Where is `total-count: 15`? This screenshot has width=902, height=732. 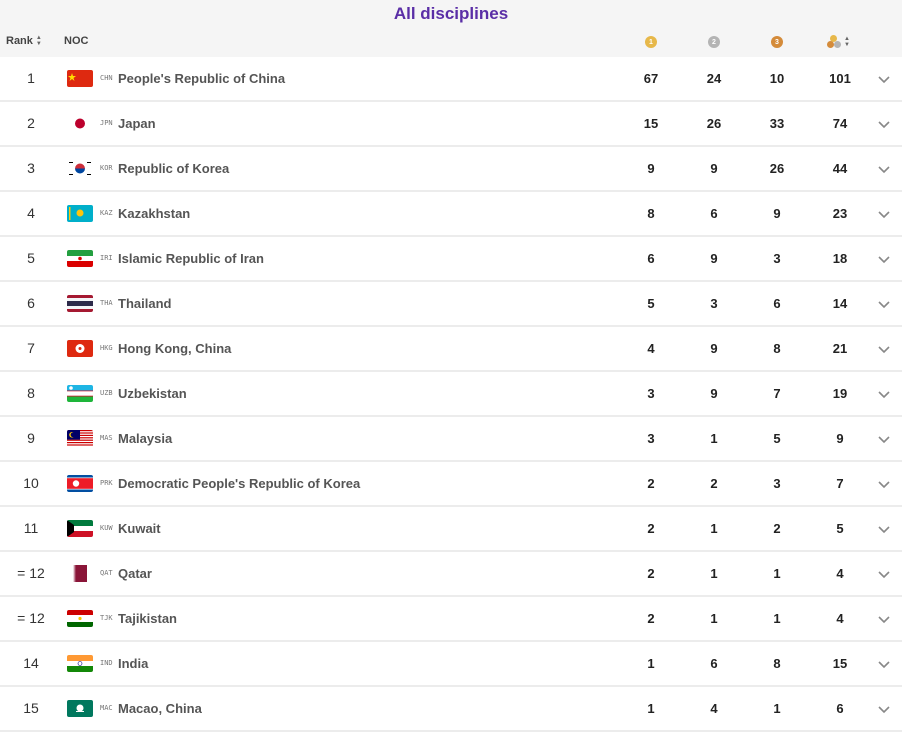
total-count: 15 is located at coordinates (840, 663).